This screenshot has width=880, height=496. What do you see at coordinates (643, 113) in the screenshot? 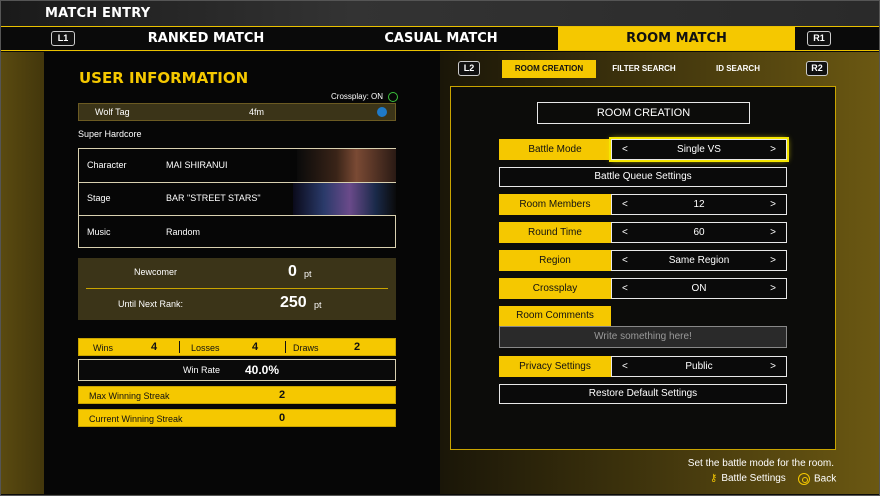
I see `room-creation-heading: ROOM CREATION` at bounding box center [643, 113].